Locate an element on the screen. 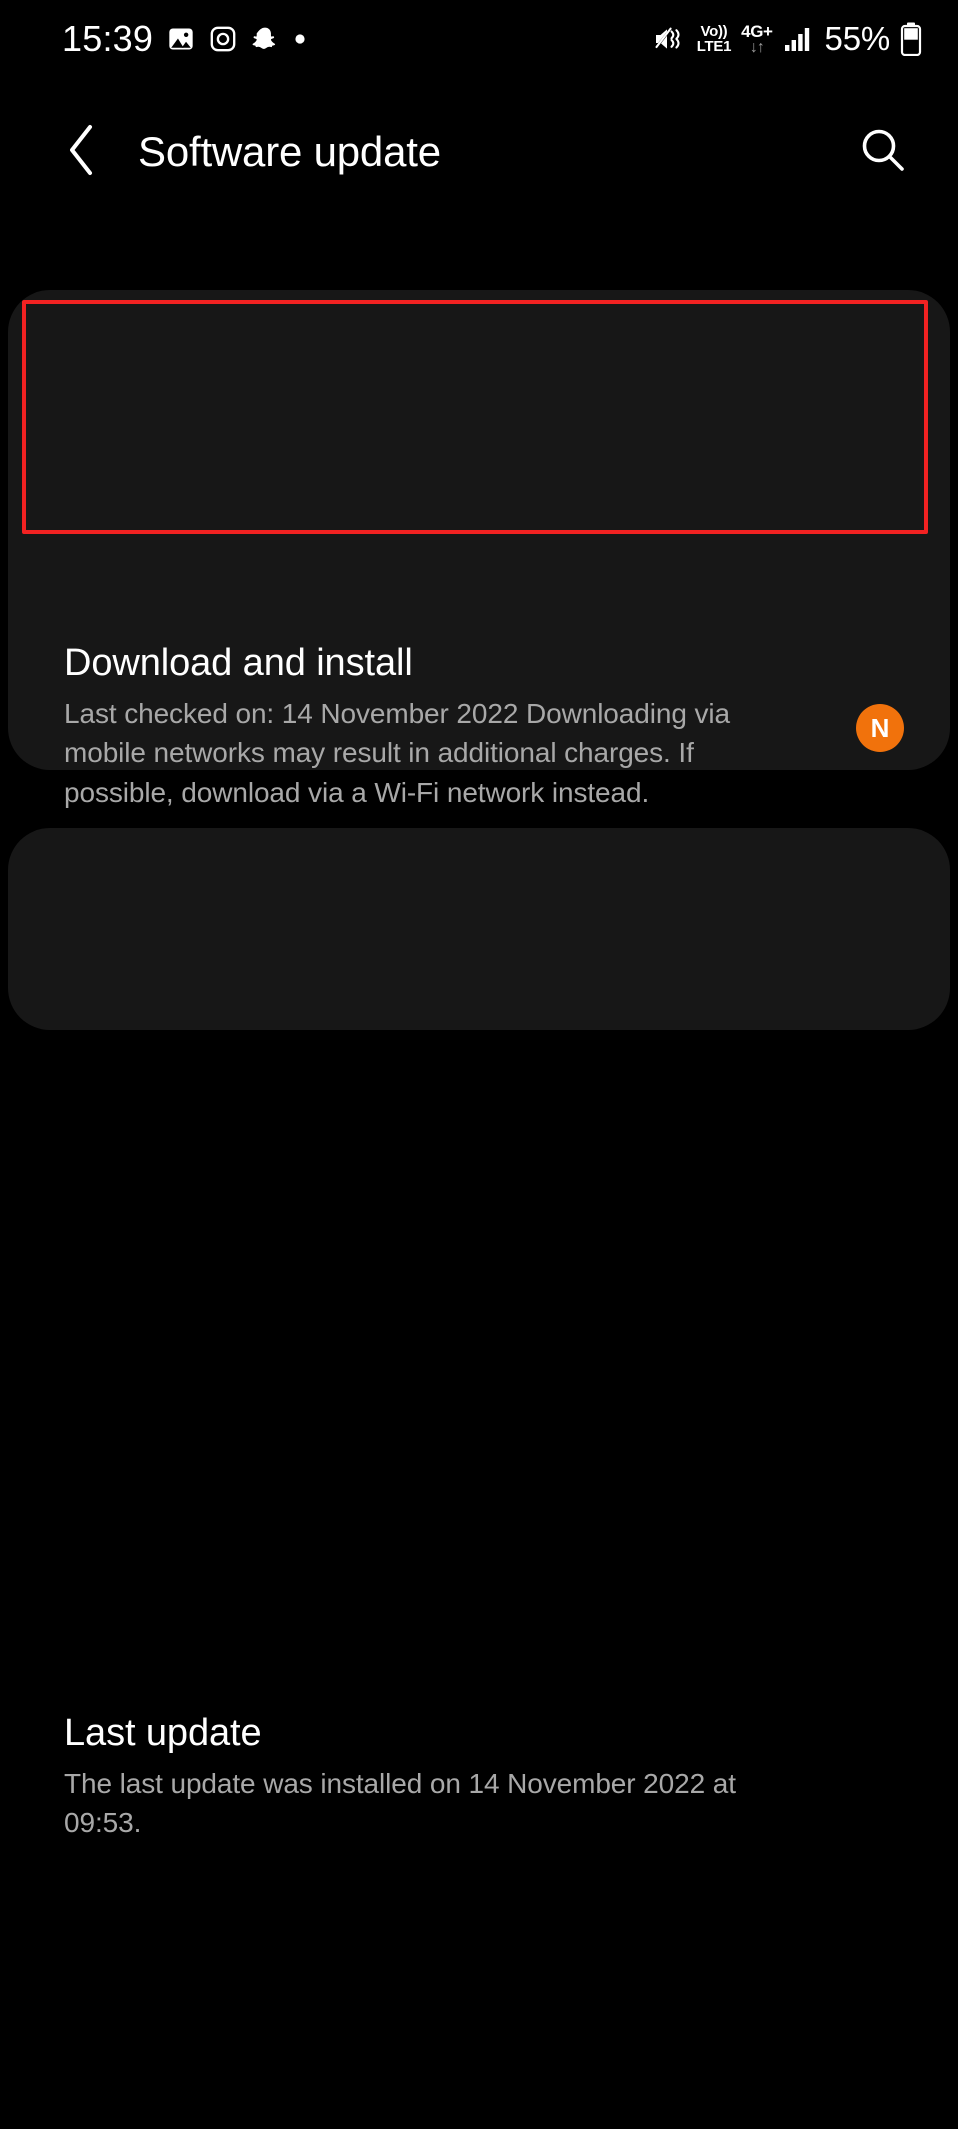  status-bar: 15:39 Vo)) LTE1 4G+ ↓↑ 55% is located at coordinates (479, 39).